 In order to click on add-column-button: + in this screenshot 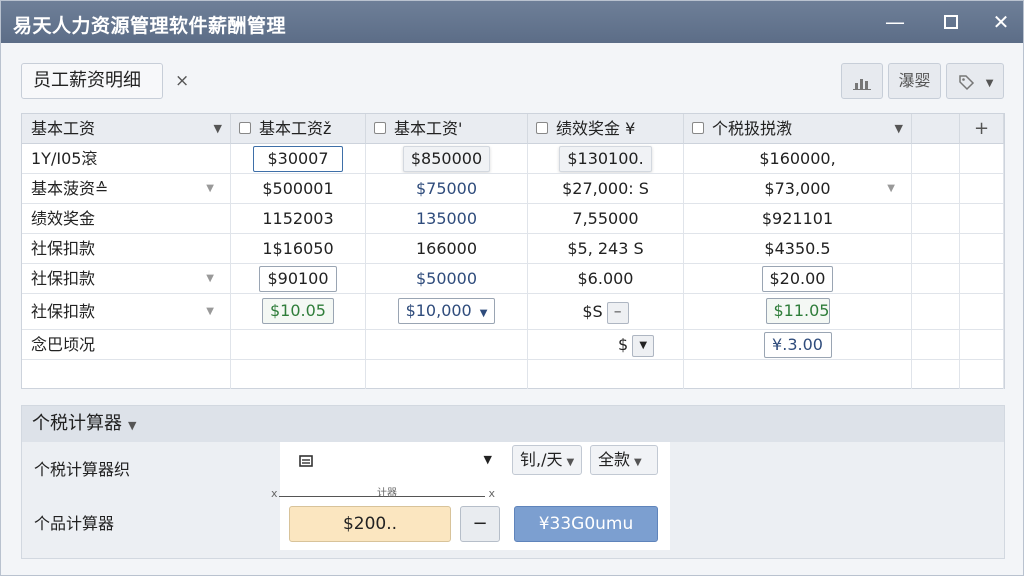, I will do `click(982, 129)`.